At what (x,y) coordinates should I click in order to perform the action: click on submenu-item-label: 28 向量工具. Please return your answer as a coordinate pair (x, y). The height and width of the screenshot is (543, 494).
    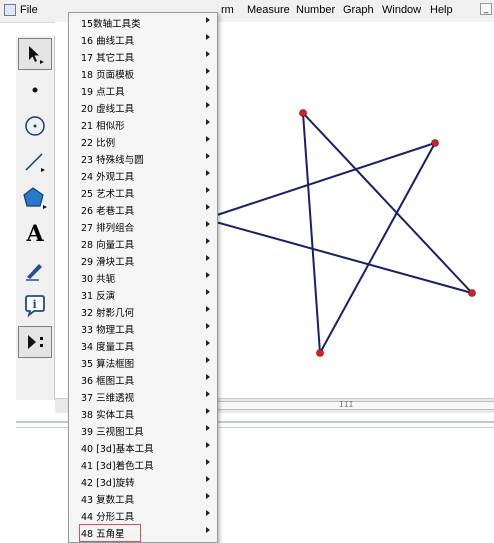
    Looking at the image, I should click on (108, 245).